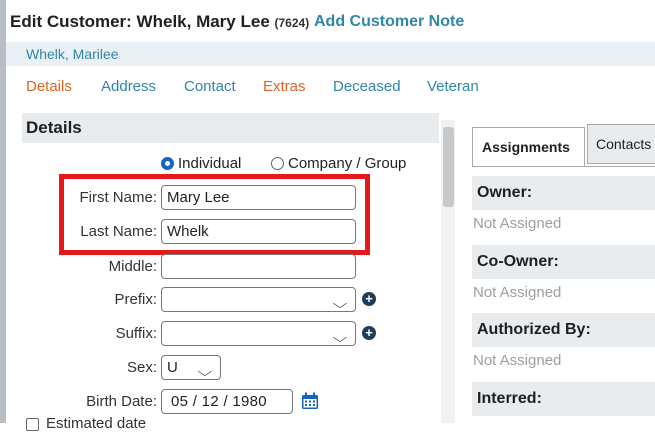  What do you see at coordinates (128, 86) in the screenshot?
I see `tab-address: Address` at bounding box center [128, 86].